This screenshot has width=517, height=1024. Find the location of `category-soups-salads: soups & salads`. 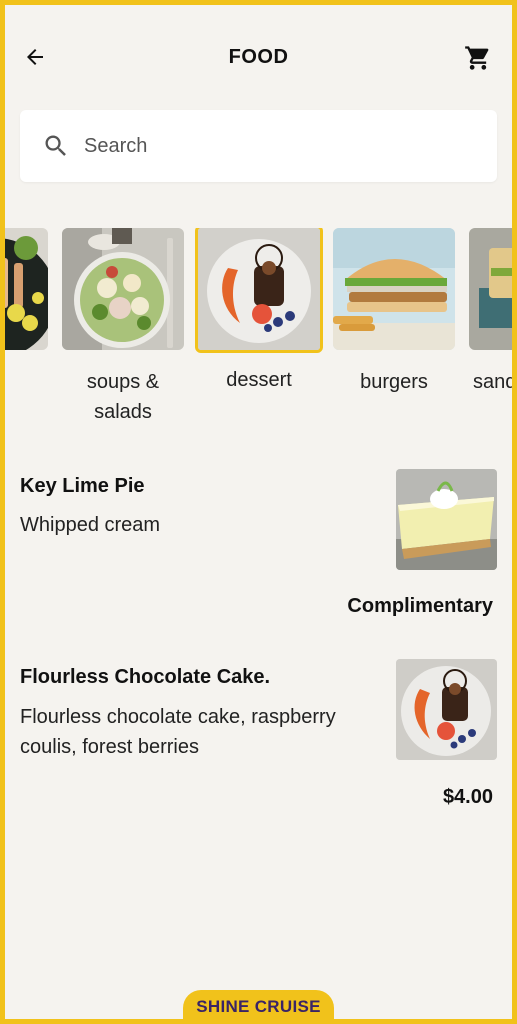

category-soups-salads: soups & salads is located at coordinates (123, 327).